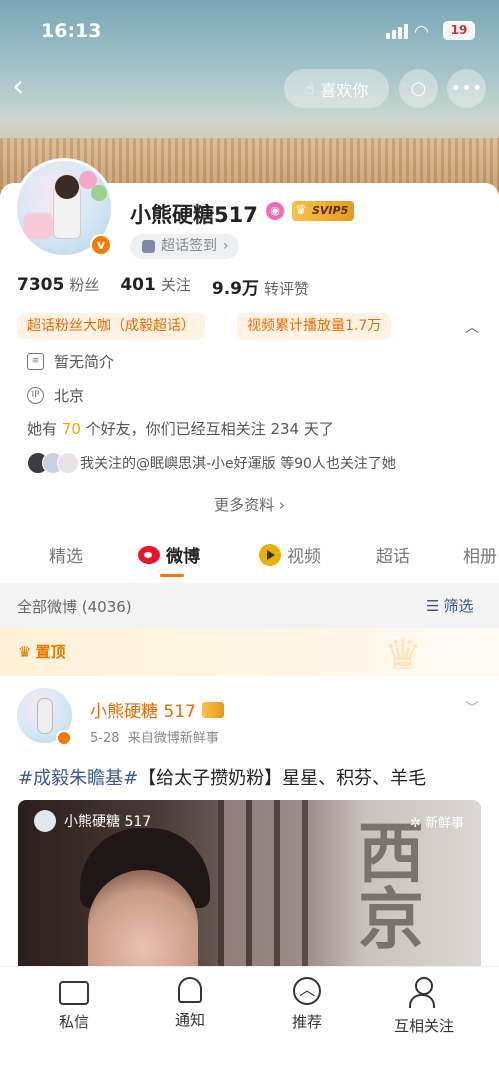 The width and height of the screenshot is (499, 1080). I want to click on pinned-label: ♛ 置顶, so click(42, 652).